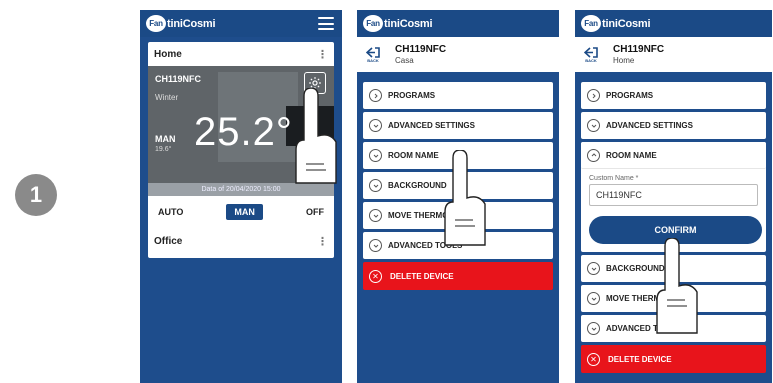  What do you see at coordinates (241, 189) in the screenshot?
I see `last-update-date: Data of 20/04/2020 15:00` at bounding box center [241, 189].